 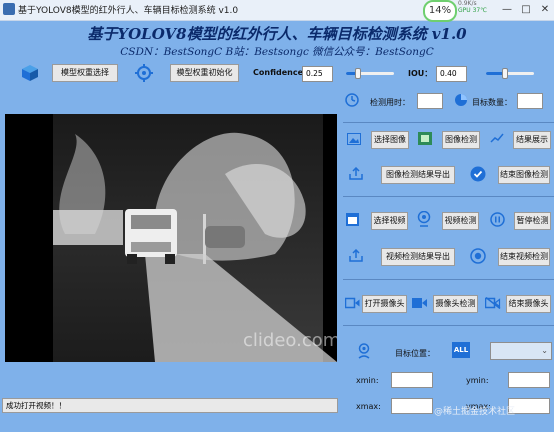 What do you see at coordinates (415, 353) in the screenshot?
I see `target-position-label: 目标位置：` at bounding box center [415, 353].